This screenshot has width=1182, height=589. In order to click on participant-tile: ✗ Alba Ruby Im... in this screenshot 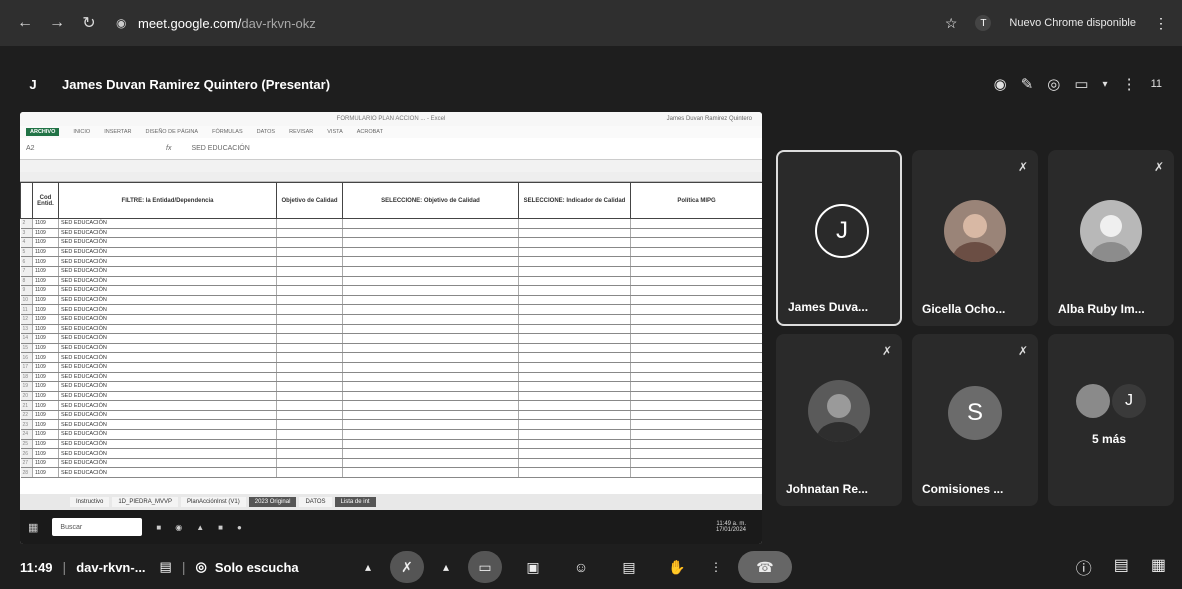, I will do `click(1111, 238)`.